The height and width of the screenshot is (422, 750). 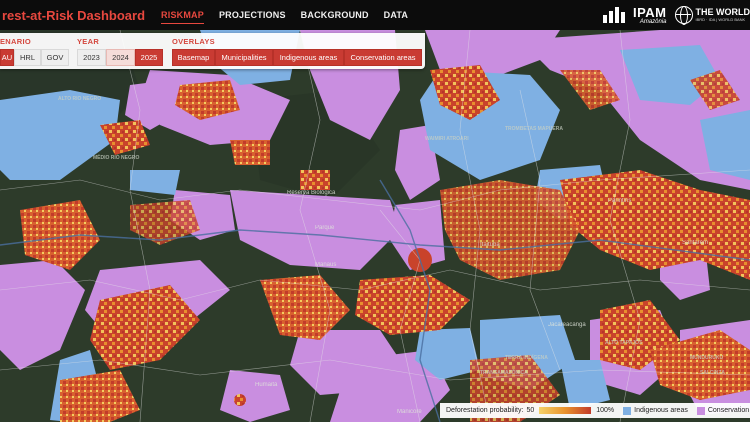 What do you see at coordinates (27, 57) in the screenshot?
I see `scenario-hrl-button: HRL` at bounding box center [27, 57].